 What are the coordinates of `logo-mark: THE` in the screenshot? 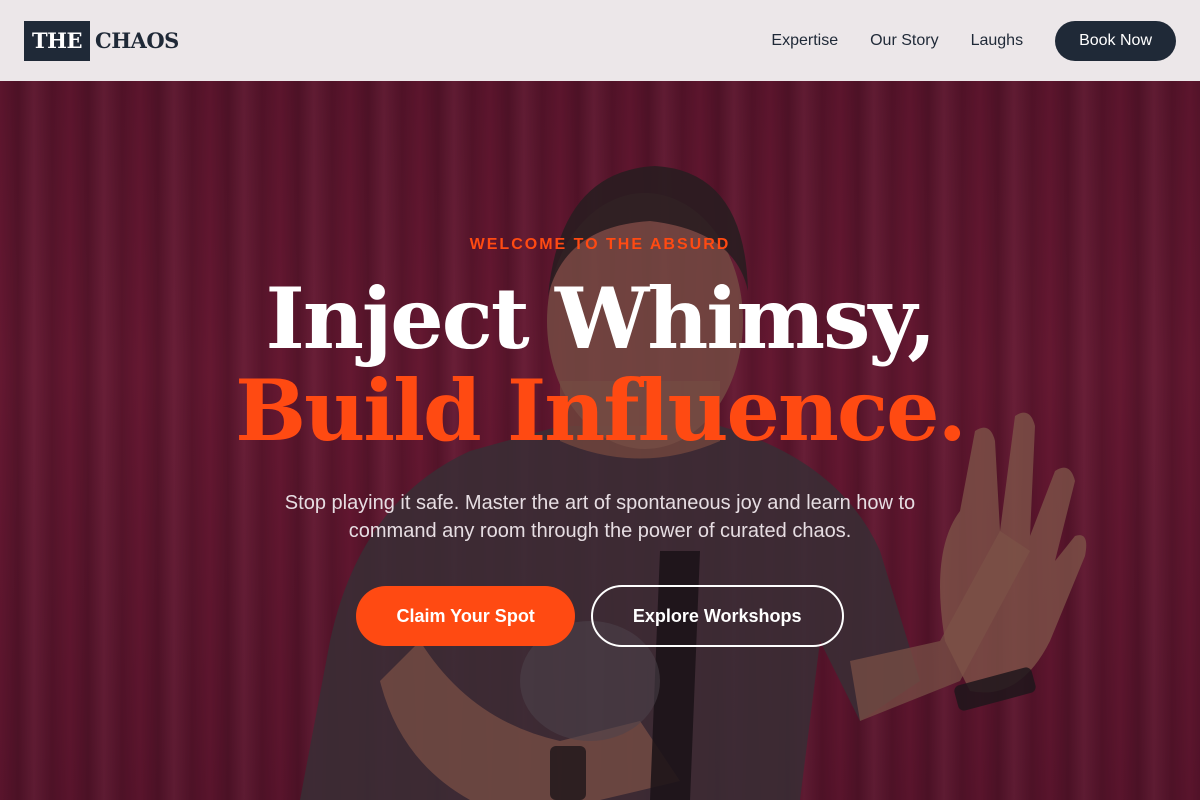 It's located at (57, 40).